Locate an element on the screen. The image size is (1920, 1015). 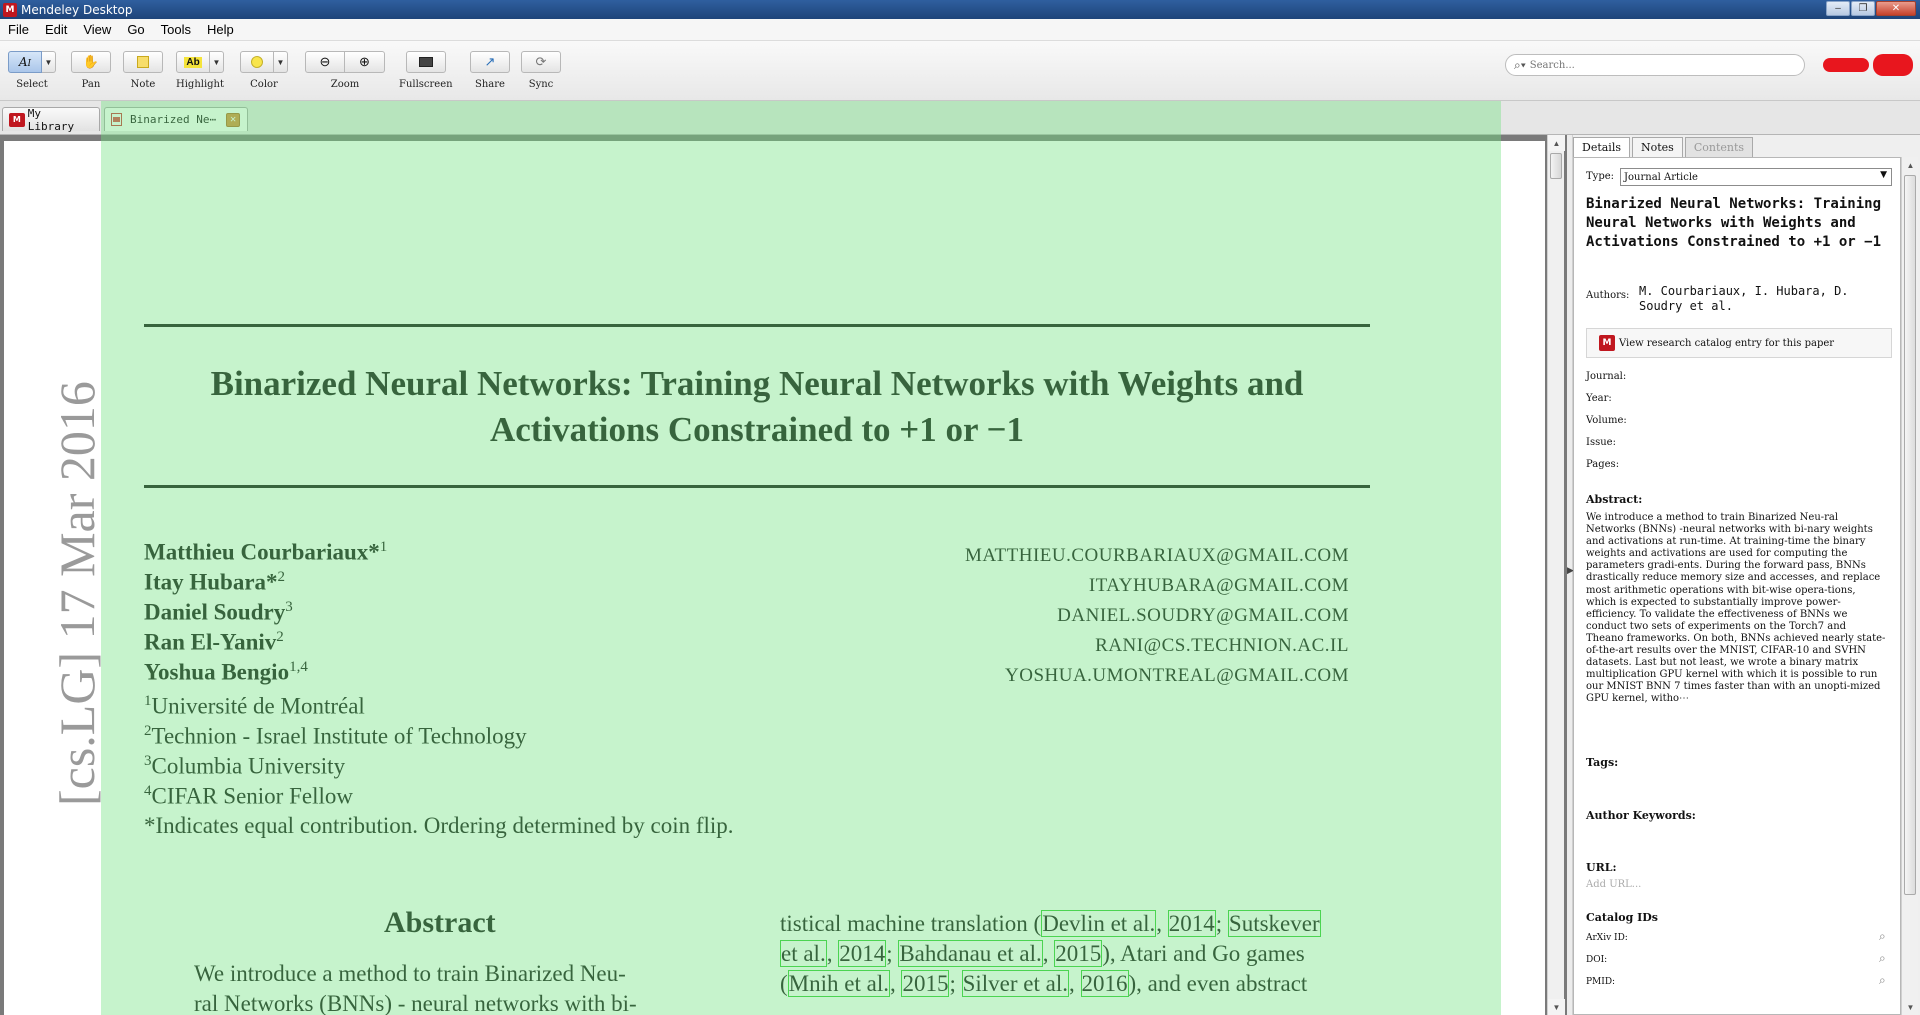
close-button: ✕ is located at coordinates (1896, 8).